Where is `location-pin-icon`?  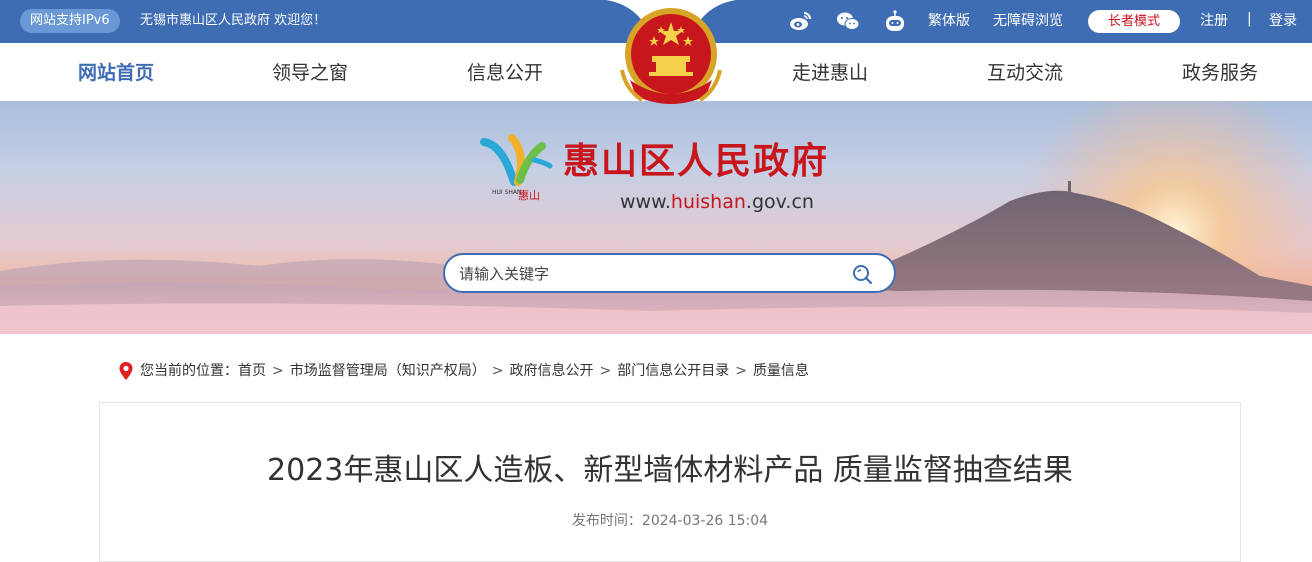 location-pin-icon is located at coordinates (126, 371).